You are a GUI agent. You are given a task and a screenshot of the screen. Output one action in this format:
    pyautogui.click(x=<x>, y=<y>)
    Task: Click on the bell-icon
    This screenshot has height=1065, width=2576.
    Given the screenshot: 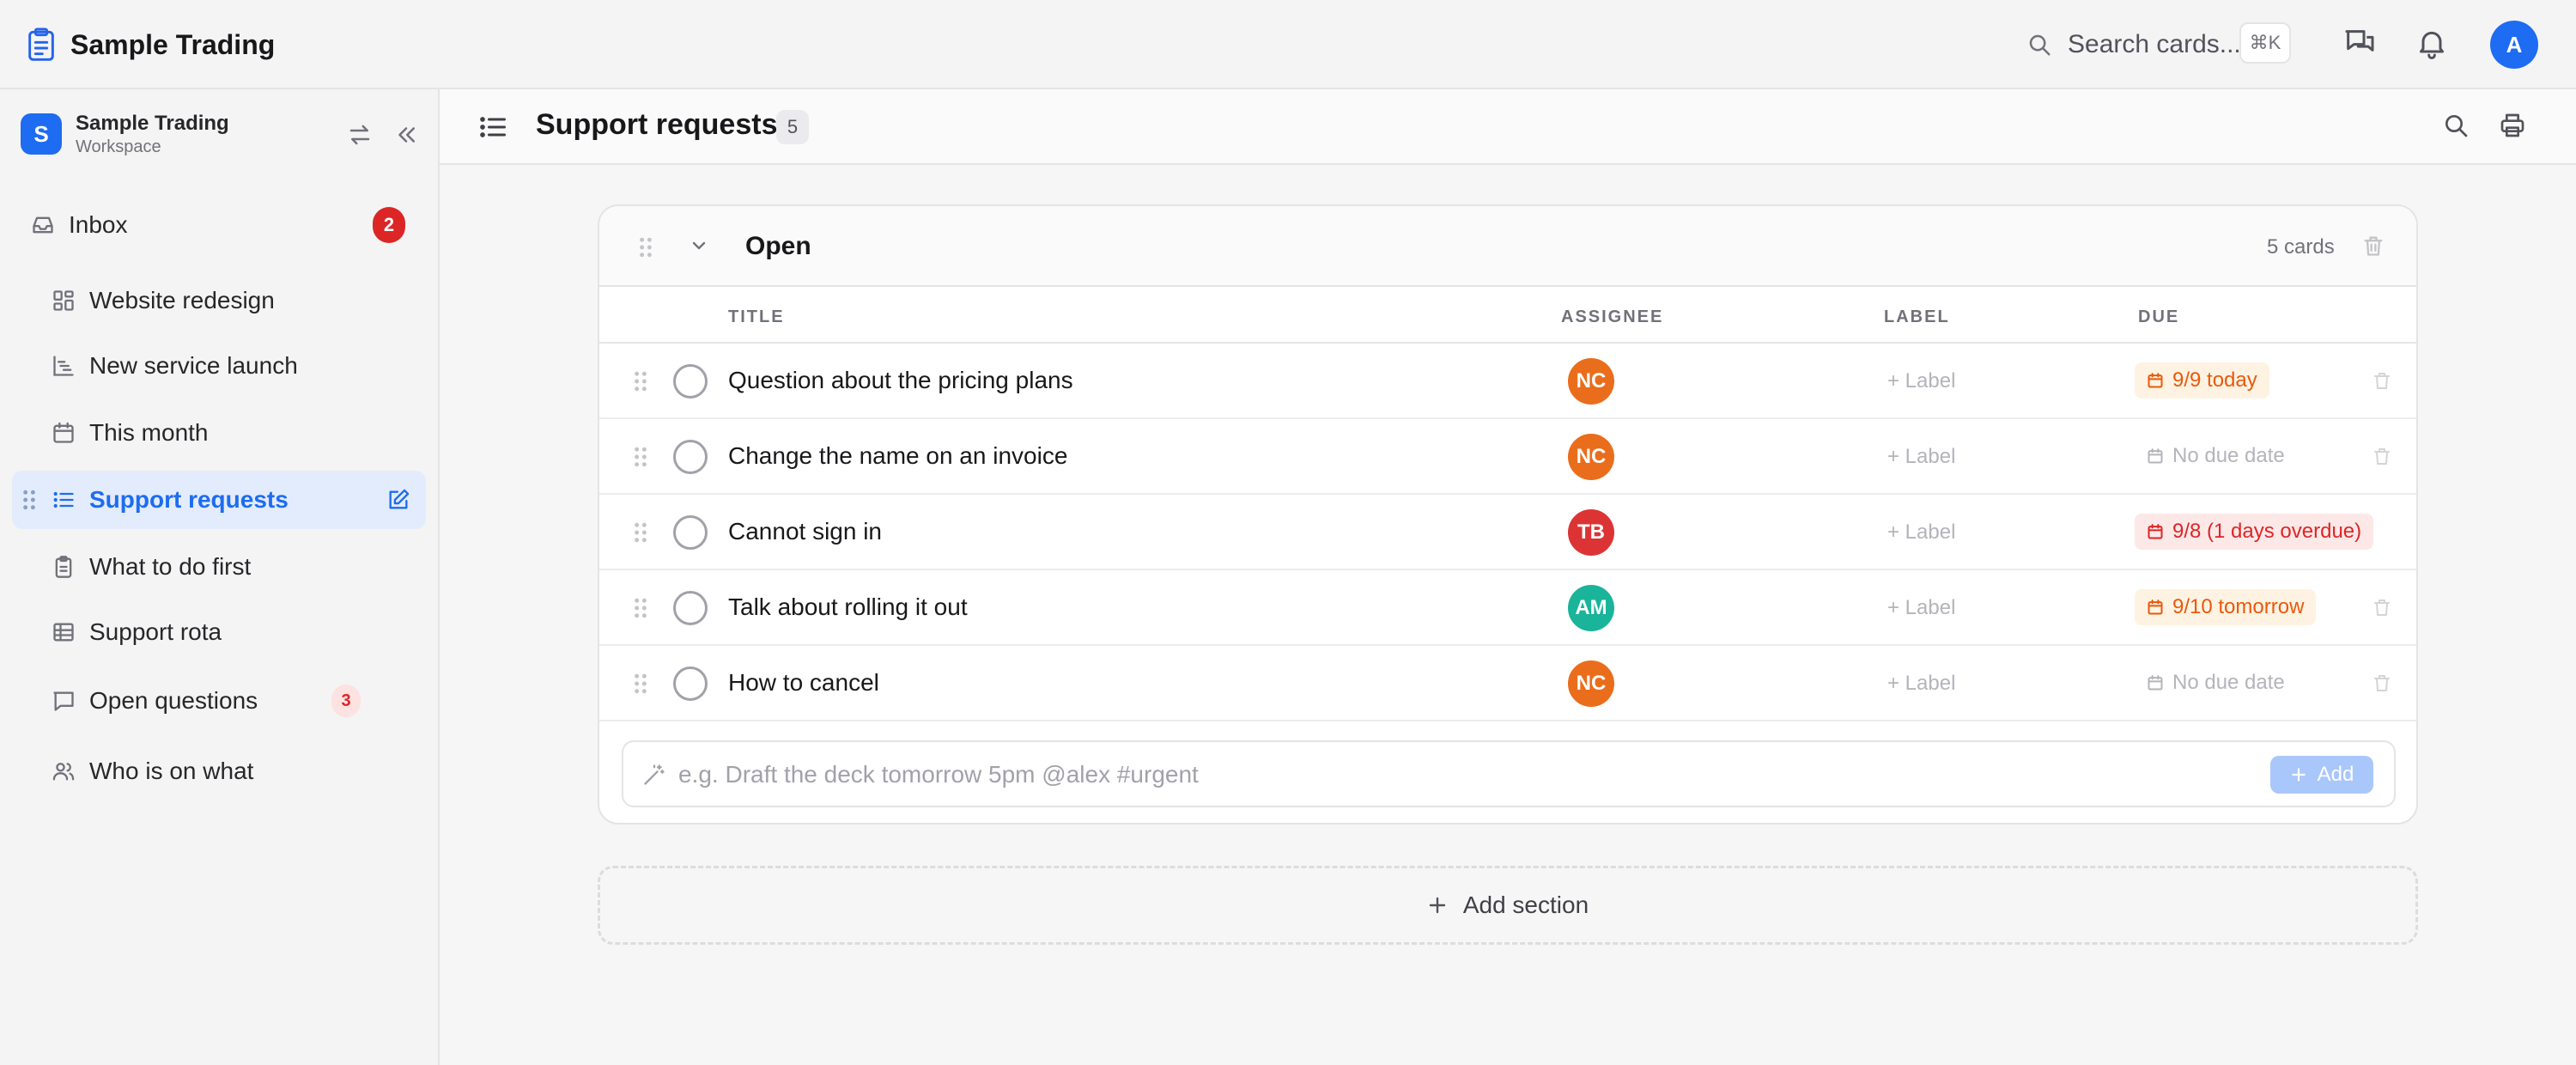 What is the action you would take?
    pyautogui.click(x=2432, y=43)
    